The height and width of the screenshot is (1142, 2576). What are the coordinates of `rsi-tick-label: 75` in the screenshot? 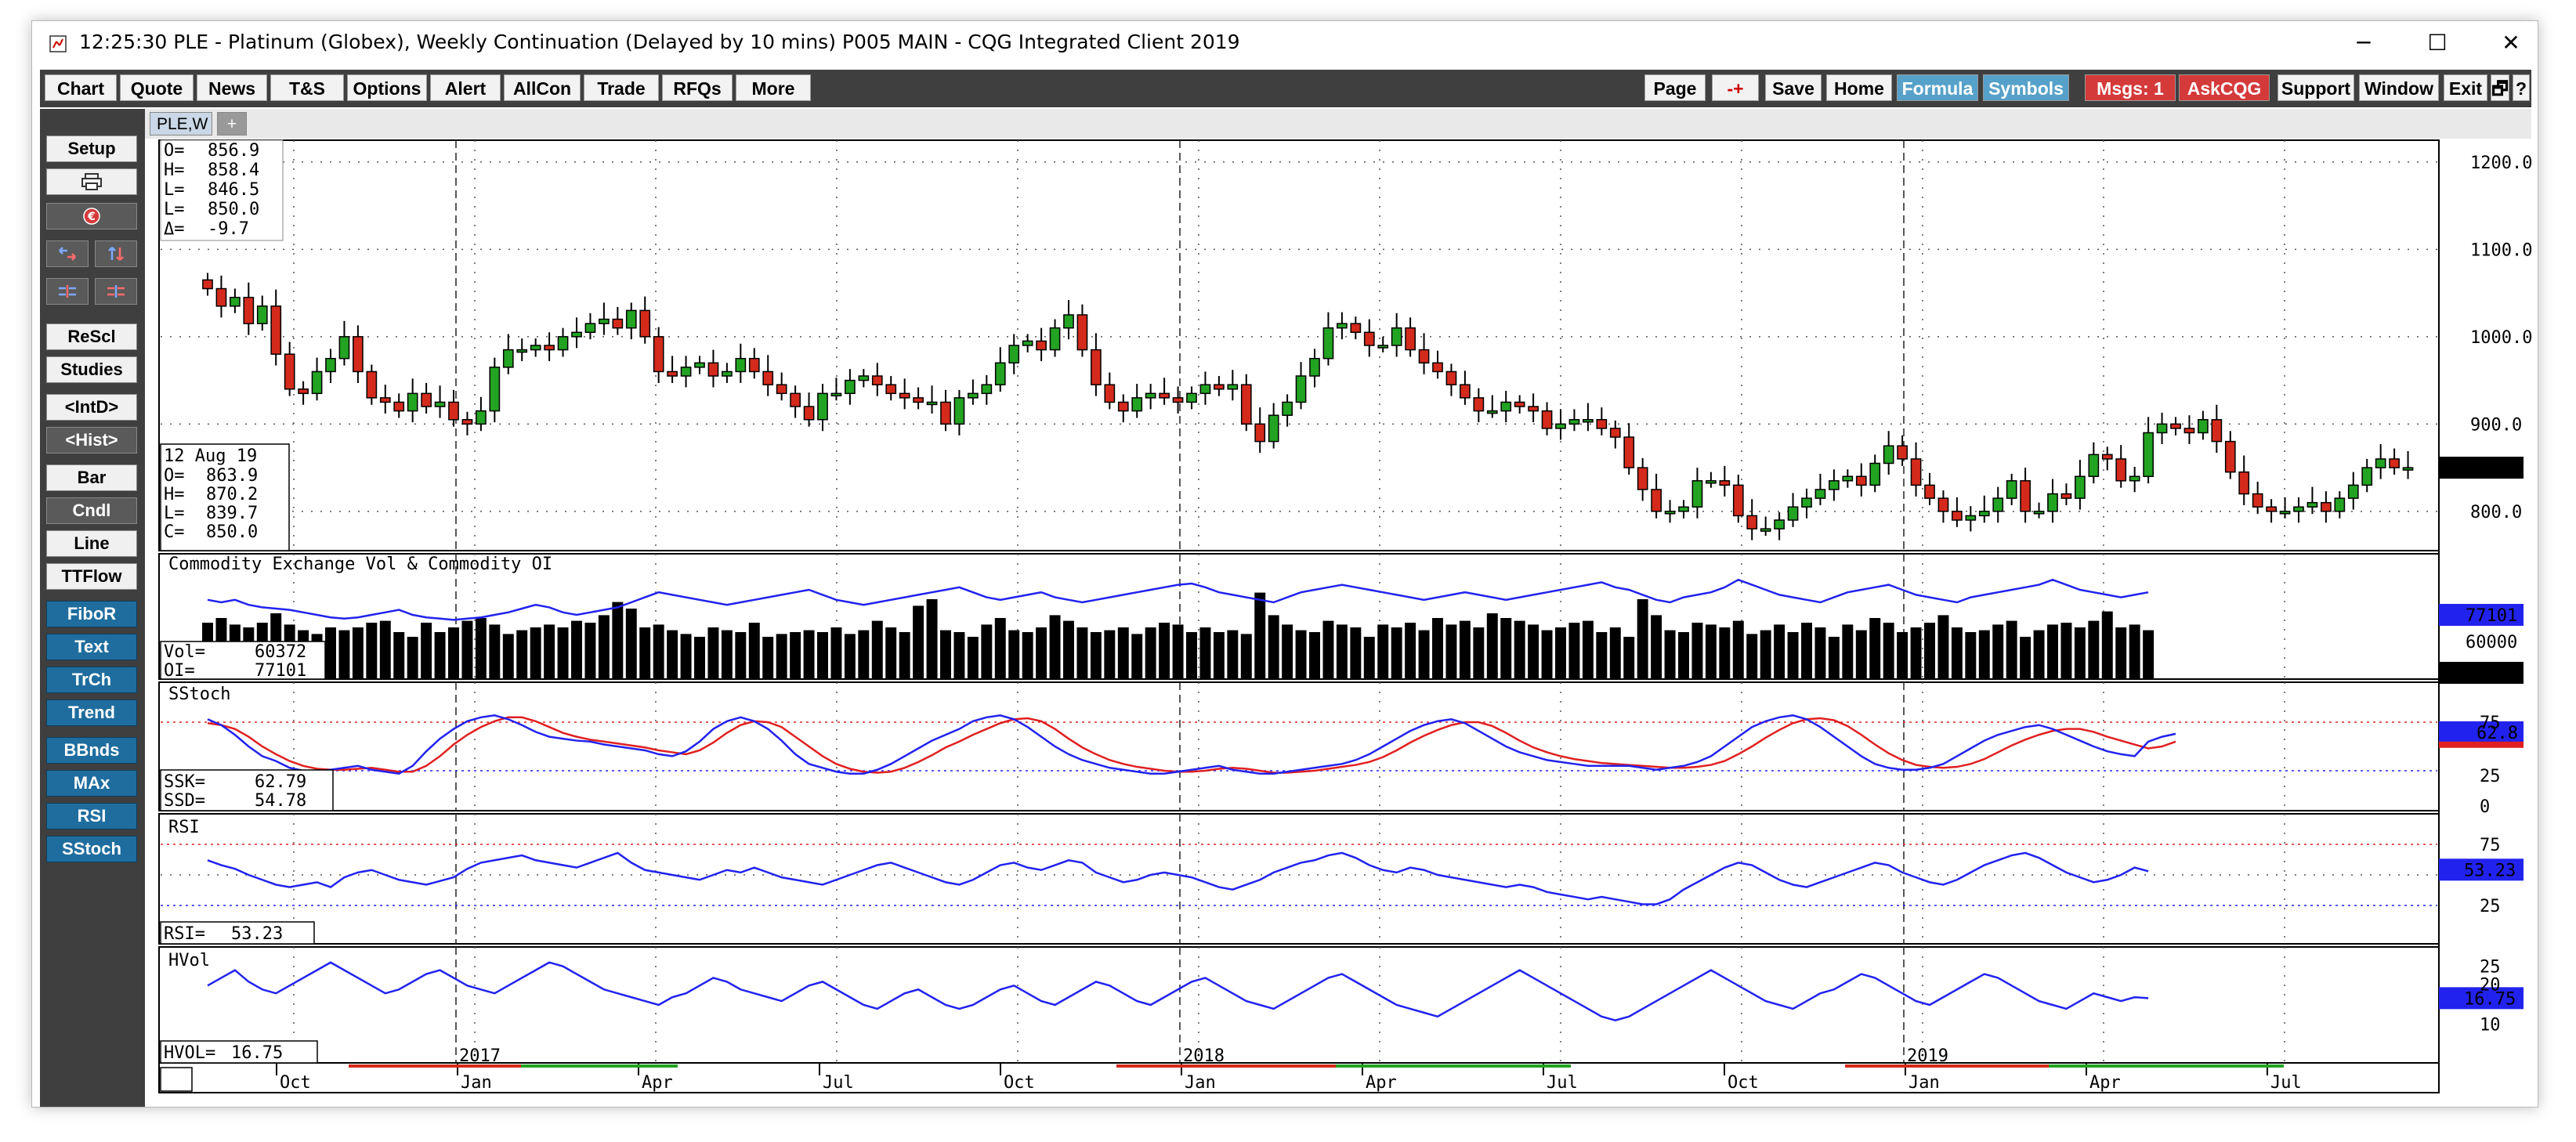 It's located at (2490, 845).